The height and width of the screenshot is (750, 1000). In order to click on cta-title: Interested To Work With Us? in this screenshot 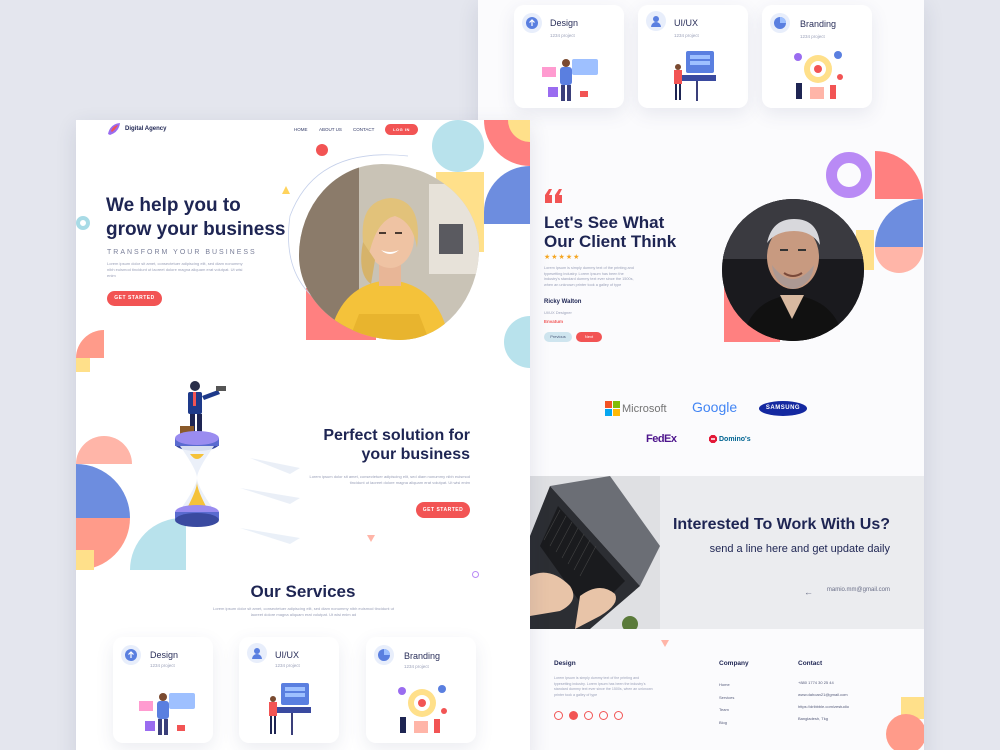, I will do `click(781, 524)`.